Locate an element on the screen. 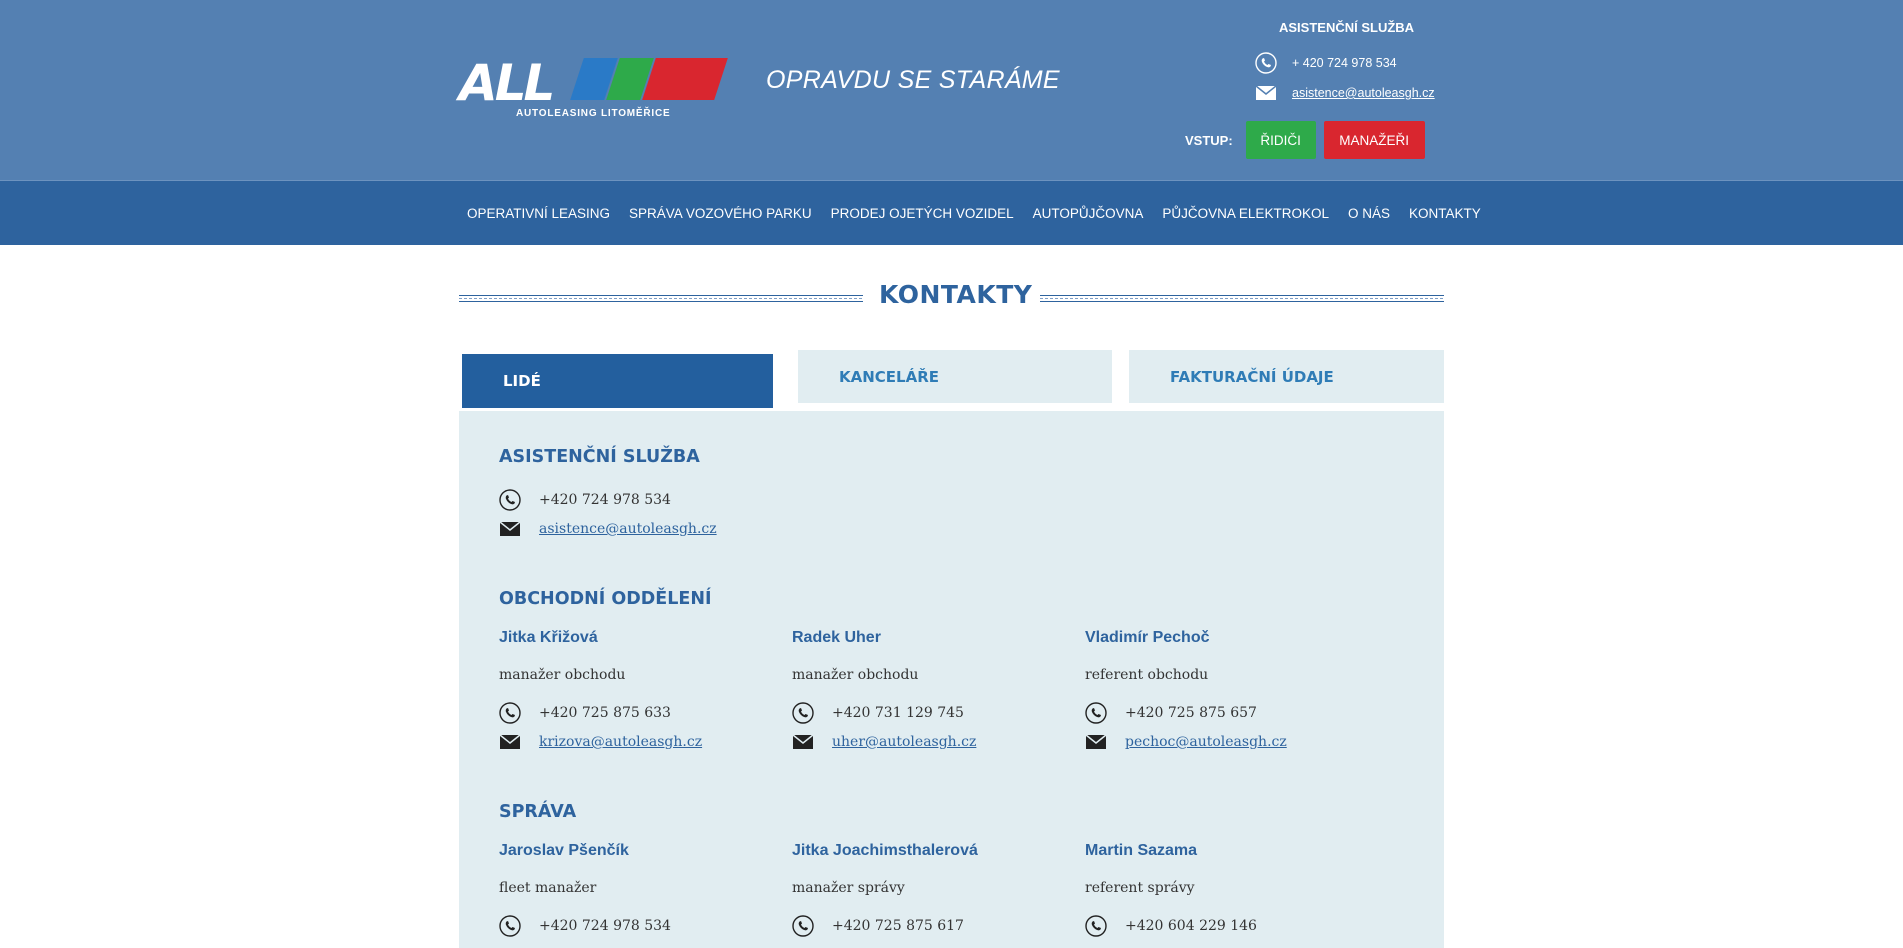 This screenshot has width=1903, height=948. header-assistance-title: ASISTENČNÍ SLUŽBA is located at coordinates (1347, 27).